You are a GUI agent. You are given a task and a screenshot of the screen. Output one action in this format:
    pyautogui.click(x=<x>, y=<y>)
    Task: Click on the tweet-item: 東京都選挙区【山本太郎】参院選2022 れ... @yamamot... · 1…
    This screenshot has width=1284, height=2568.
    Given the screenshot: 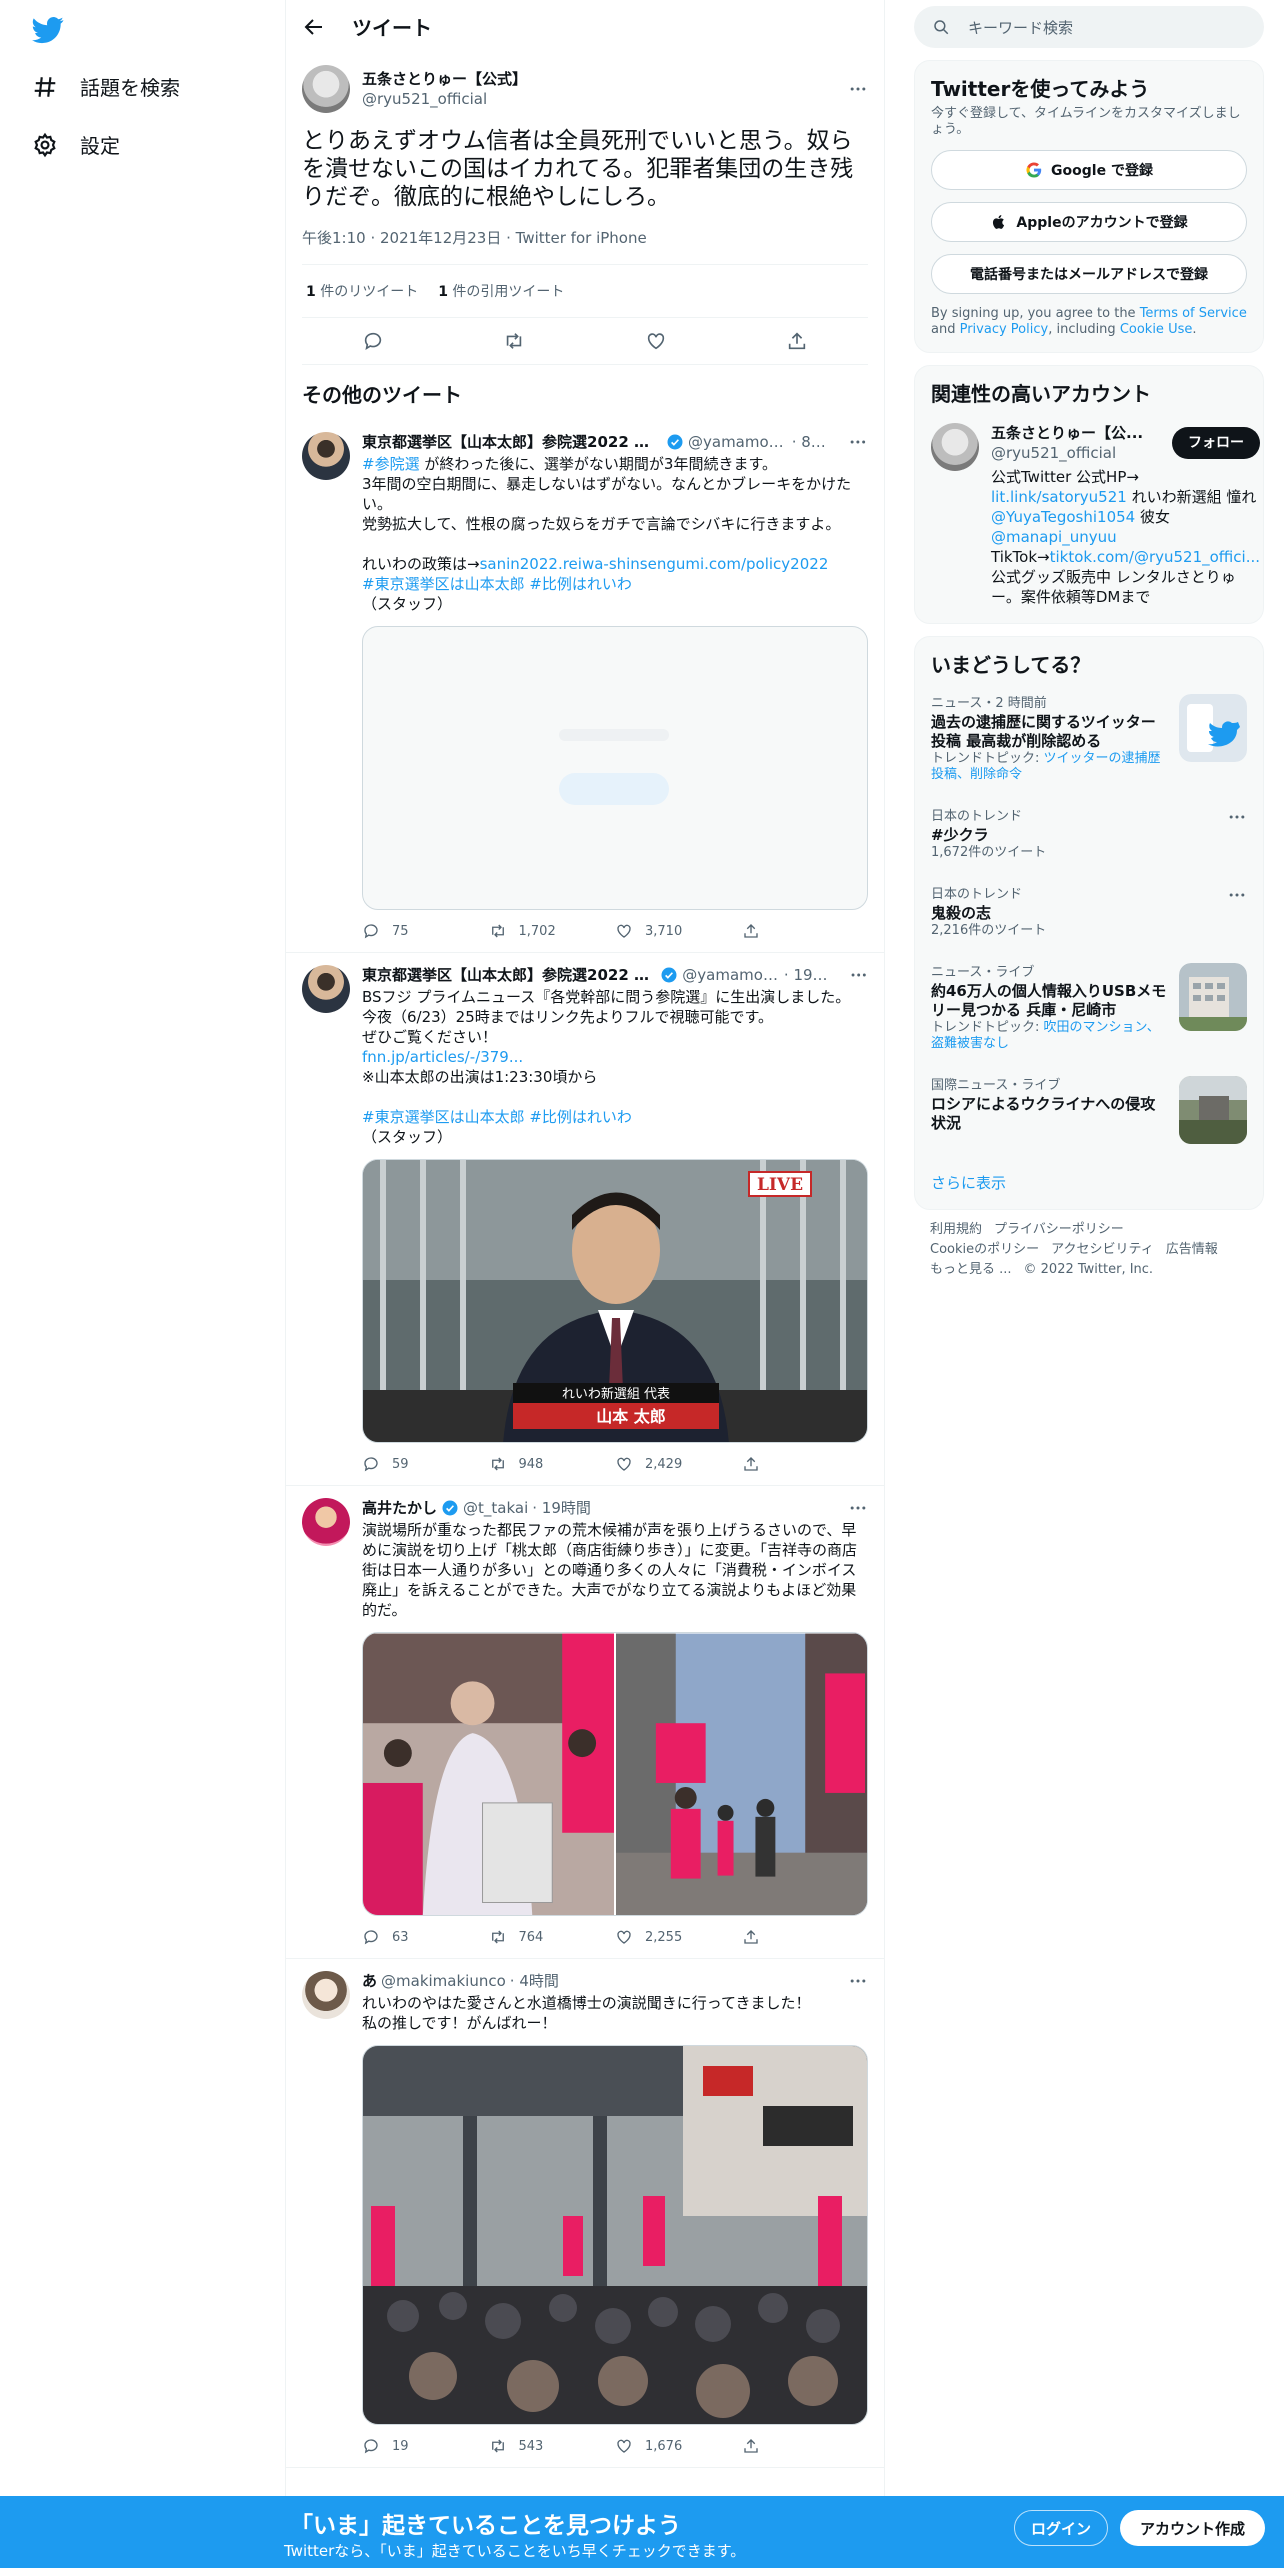 What is the action you would take?
    pyautogui.click(x=585, y=1219)
    